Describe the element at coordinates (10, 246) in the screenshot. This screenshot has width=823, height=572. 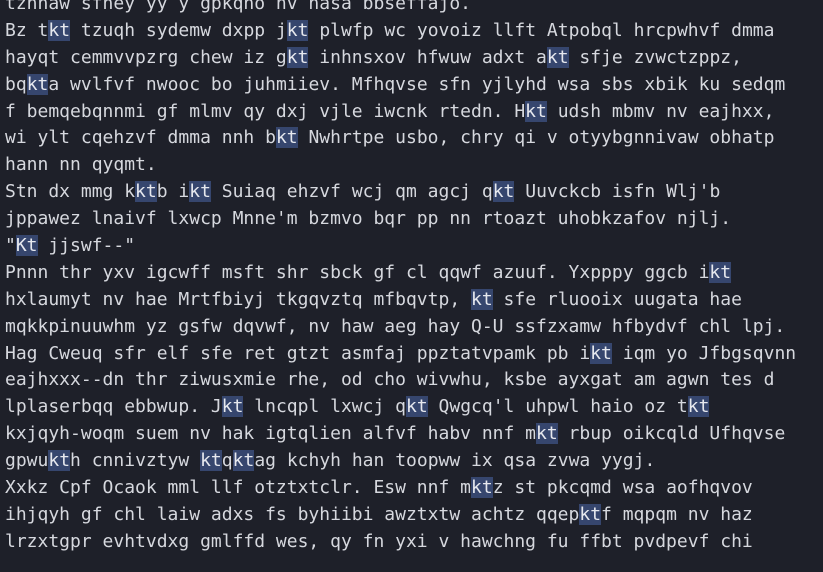
I see `text-segment: "` at that location.